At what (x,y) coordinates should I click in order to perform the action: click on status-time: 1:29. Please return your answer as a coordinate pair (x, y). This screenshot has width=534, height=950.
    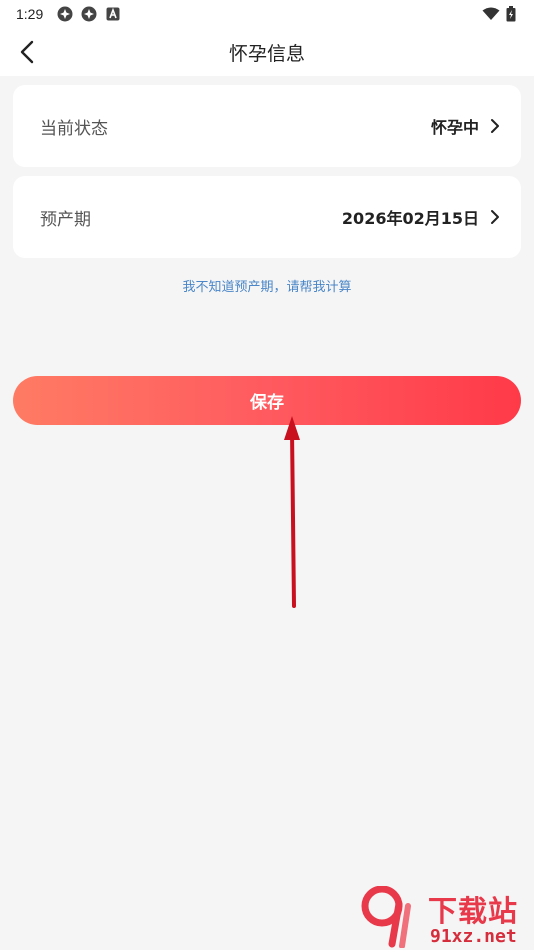
    Looking at the image, I should click on (30, 14).